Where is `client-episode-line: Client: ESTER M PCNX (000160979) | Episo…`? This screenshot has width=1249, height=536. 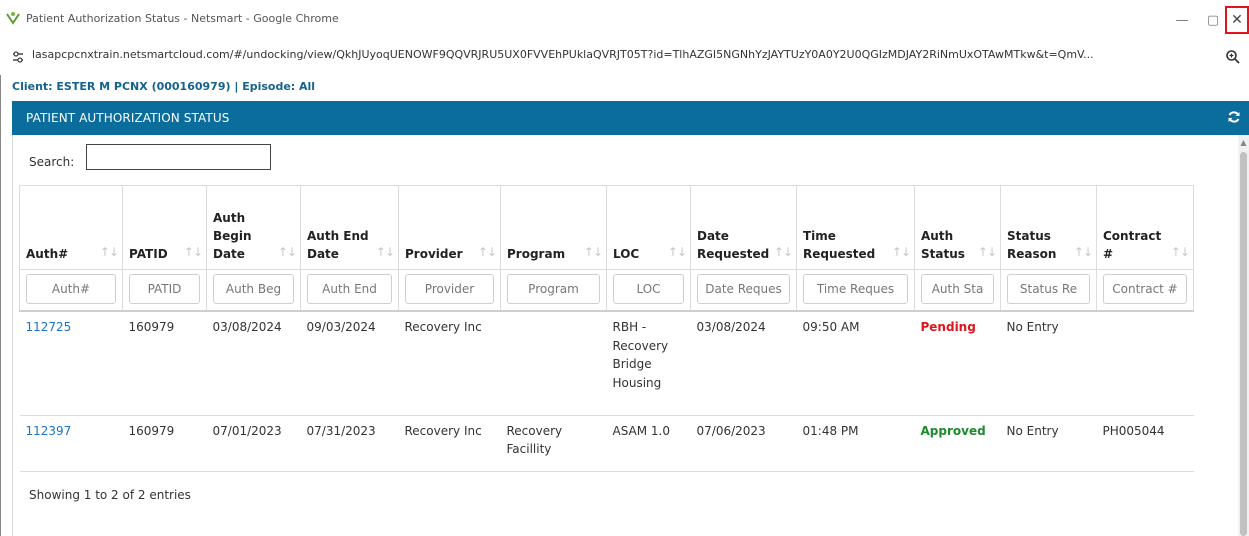 client-episode-line: Client: ESTER M PCNX (000160979) | Episo… is located at coordinates (164, 86).